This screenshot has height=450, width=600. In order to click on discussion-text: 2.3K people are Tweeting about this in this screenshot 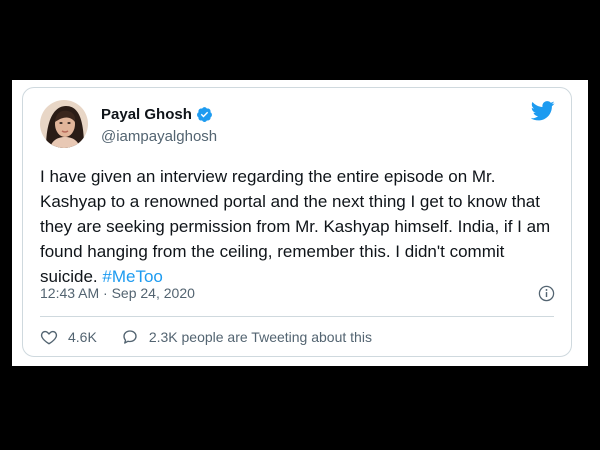, I will do `click(260, 337)`.